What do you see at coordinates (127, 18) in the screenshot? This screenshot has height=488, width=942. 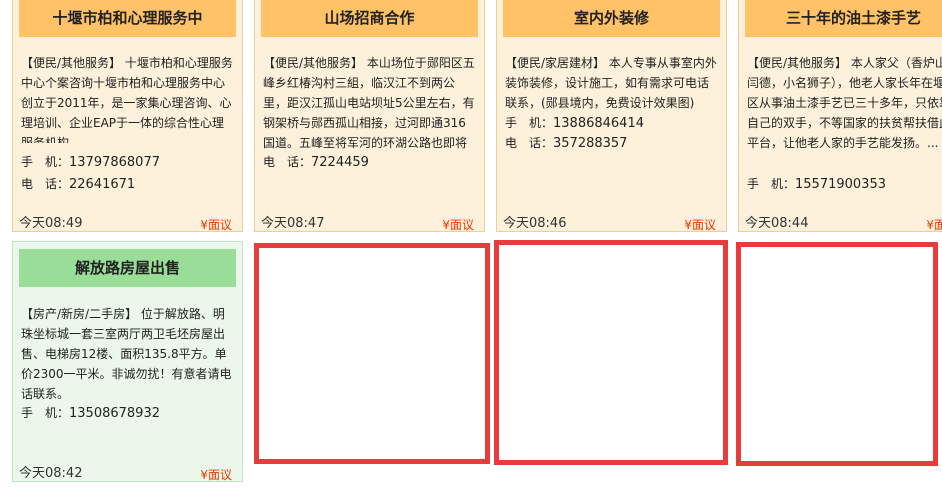 I see `listing-title: 十堰市柏和心理服务中` at bounding box center [127, 18].